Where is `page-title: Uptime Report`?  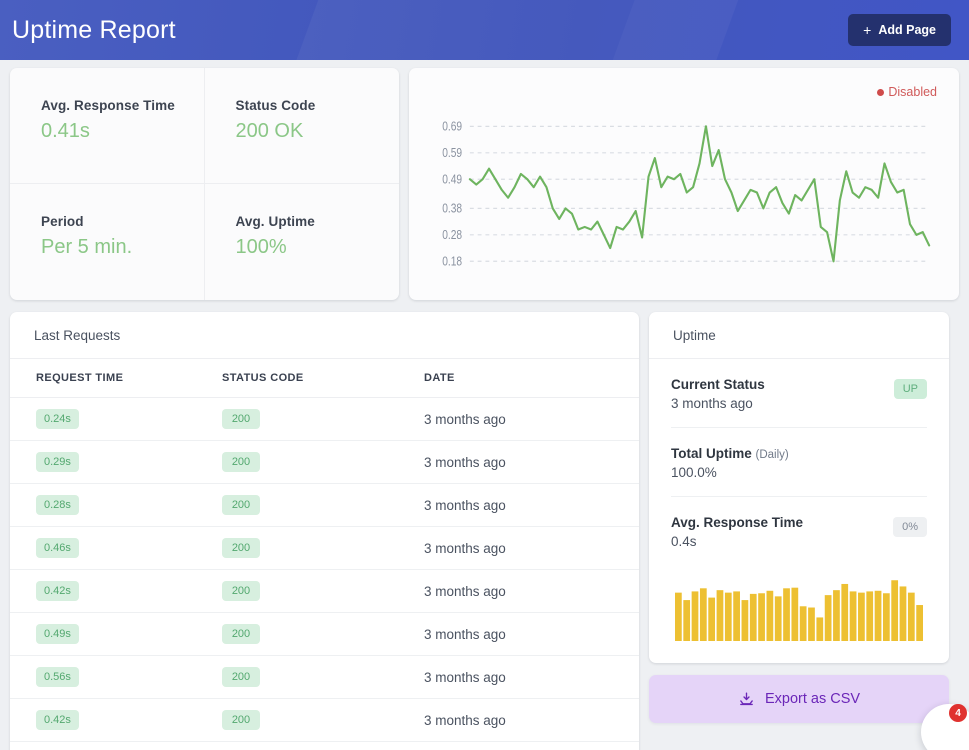
page-title: Uptime Report is located at coordinates (94, 29).